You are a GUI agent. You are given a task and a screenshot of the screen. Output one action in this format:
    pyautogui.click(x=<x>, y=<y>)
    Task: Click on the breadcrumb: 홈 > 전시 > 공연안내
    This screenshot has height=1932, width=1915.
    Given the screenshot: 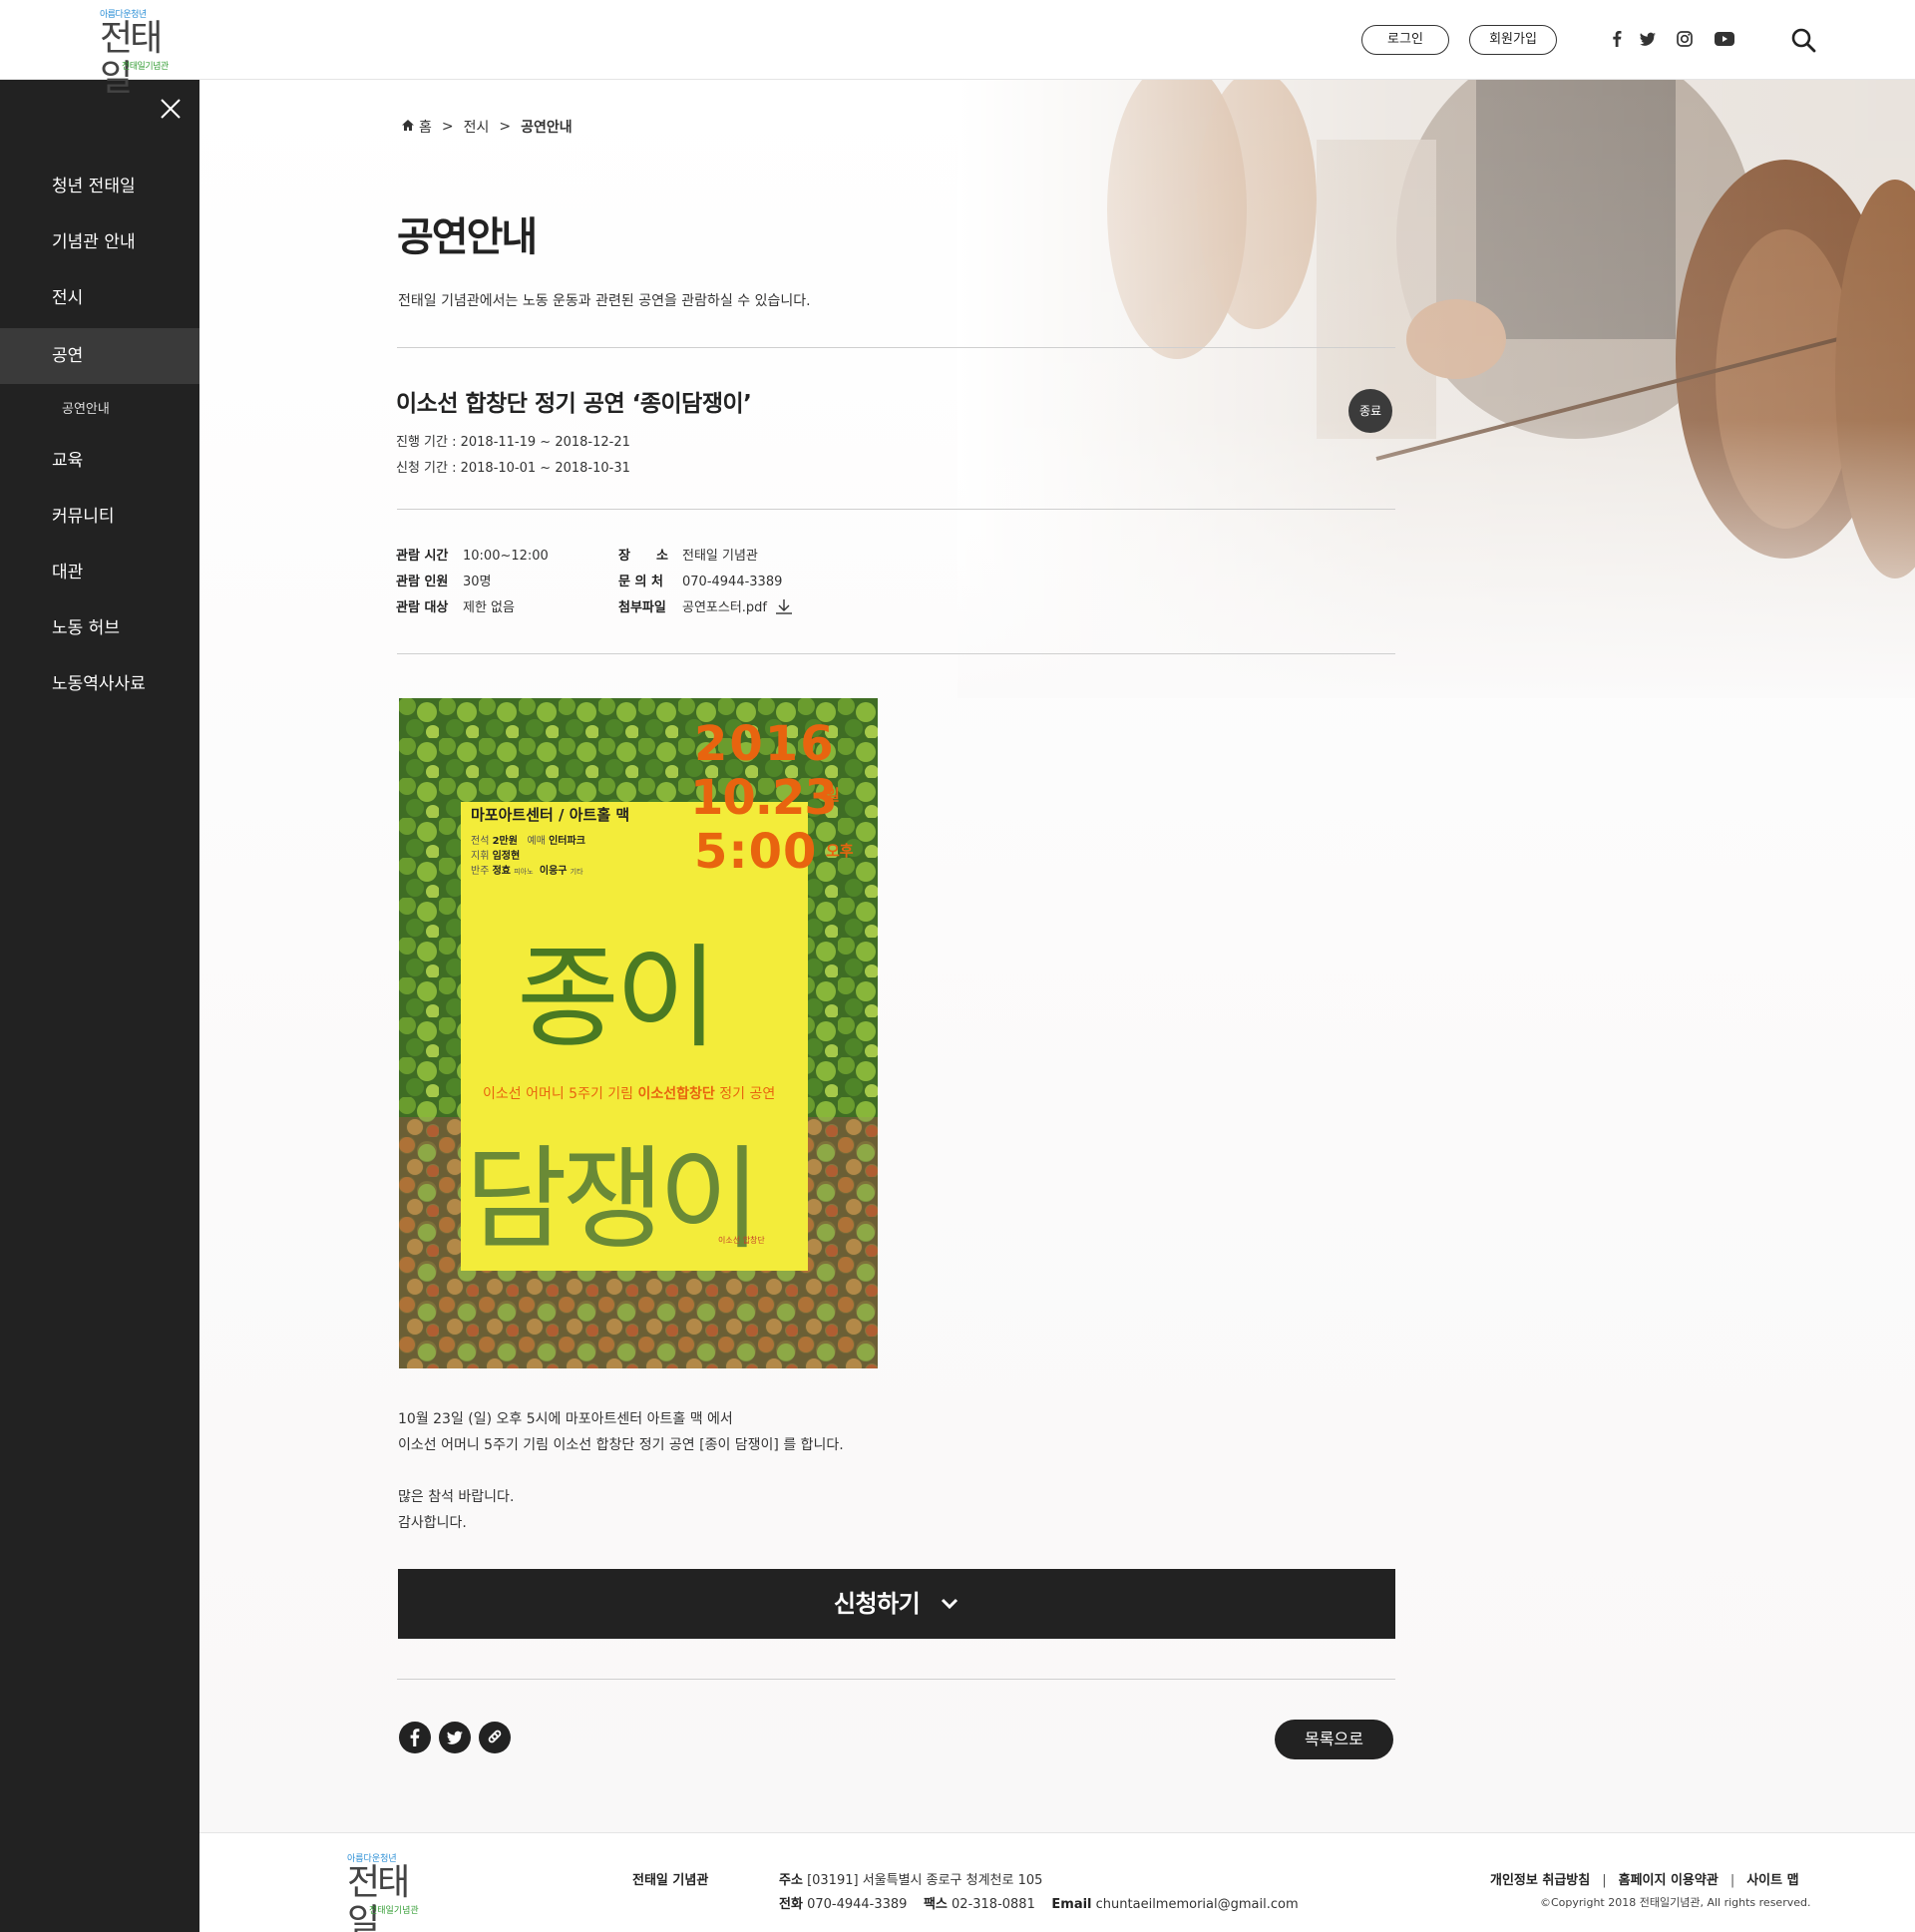 What is the action you would take?
    pyautogui.click(x=487, y=127)
    